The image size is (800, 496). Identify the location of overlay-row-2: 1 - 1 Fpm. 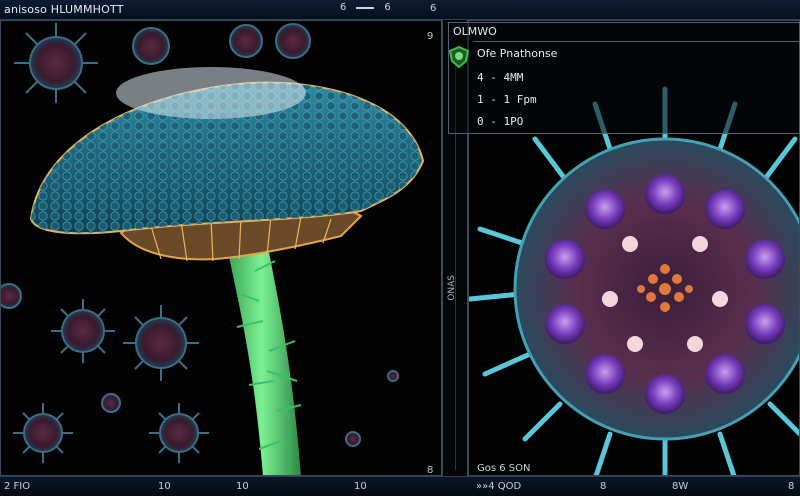
(507, 99).